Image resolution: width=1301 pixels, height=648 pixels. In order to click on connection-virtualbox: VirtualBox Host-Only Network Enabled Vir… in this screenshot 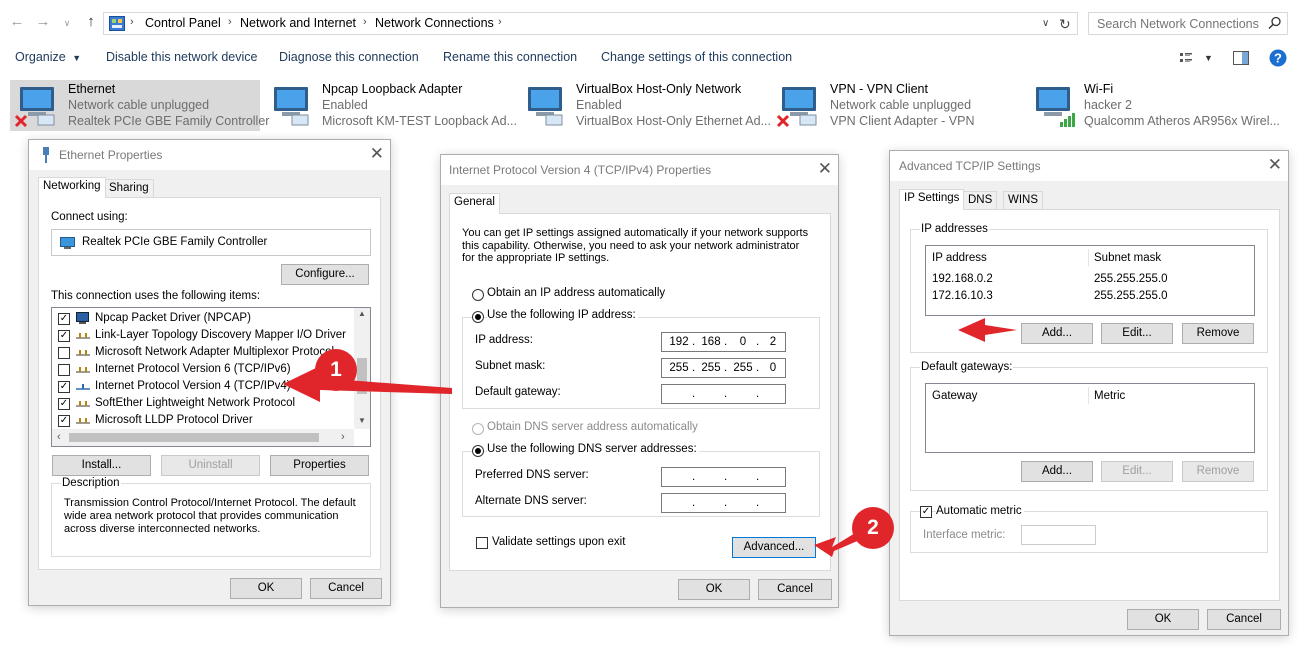, I will do `click(644, 105)`.